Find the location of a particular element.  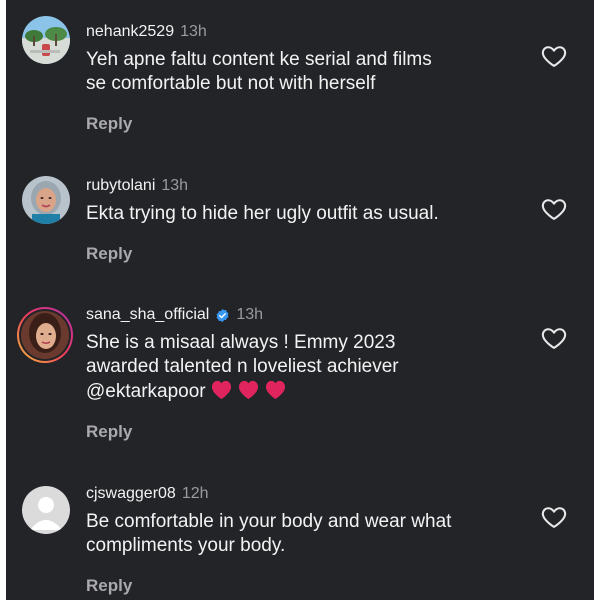

comment-meta: cjswagger08 12h is located at coordinates (301, 494).